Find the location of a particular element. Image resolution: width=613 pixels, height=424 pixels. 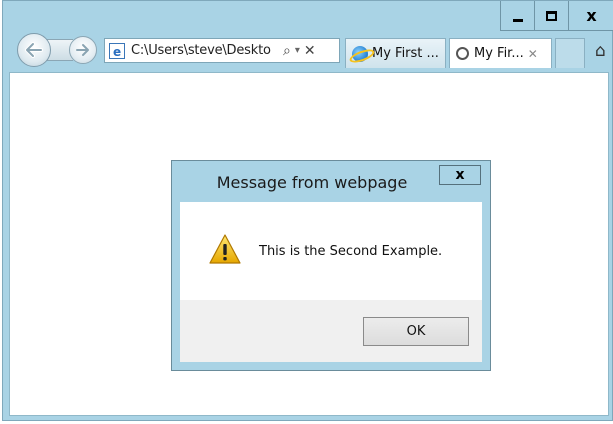

dialog-title: Message from webpage is located at coordinates (312, 182).